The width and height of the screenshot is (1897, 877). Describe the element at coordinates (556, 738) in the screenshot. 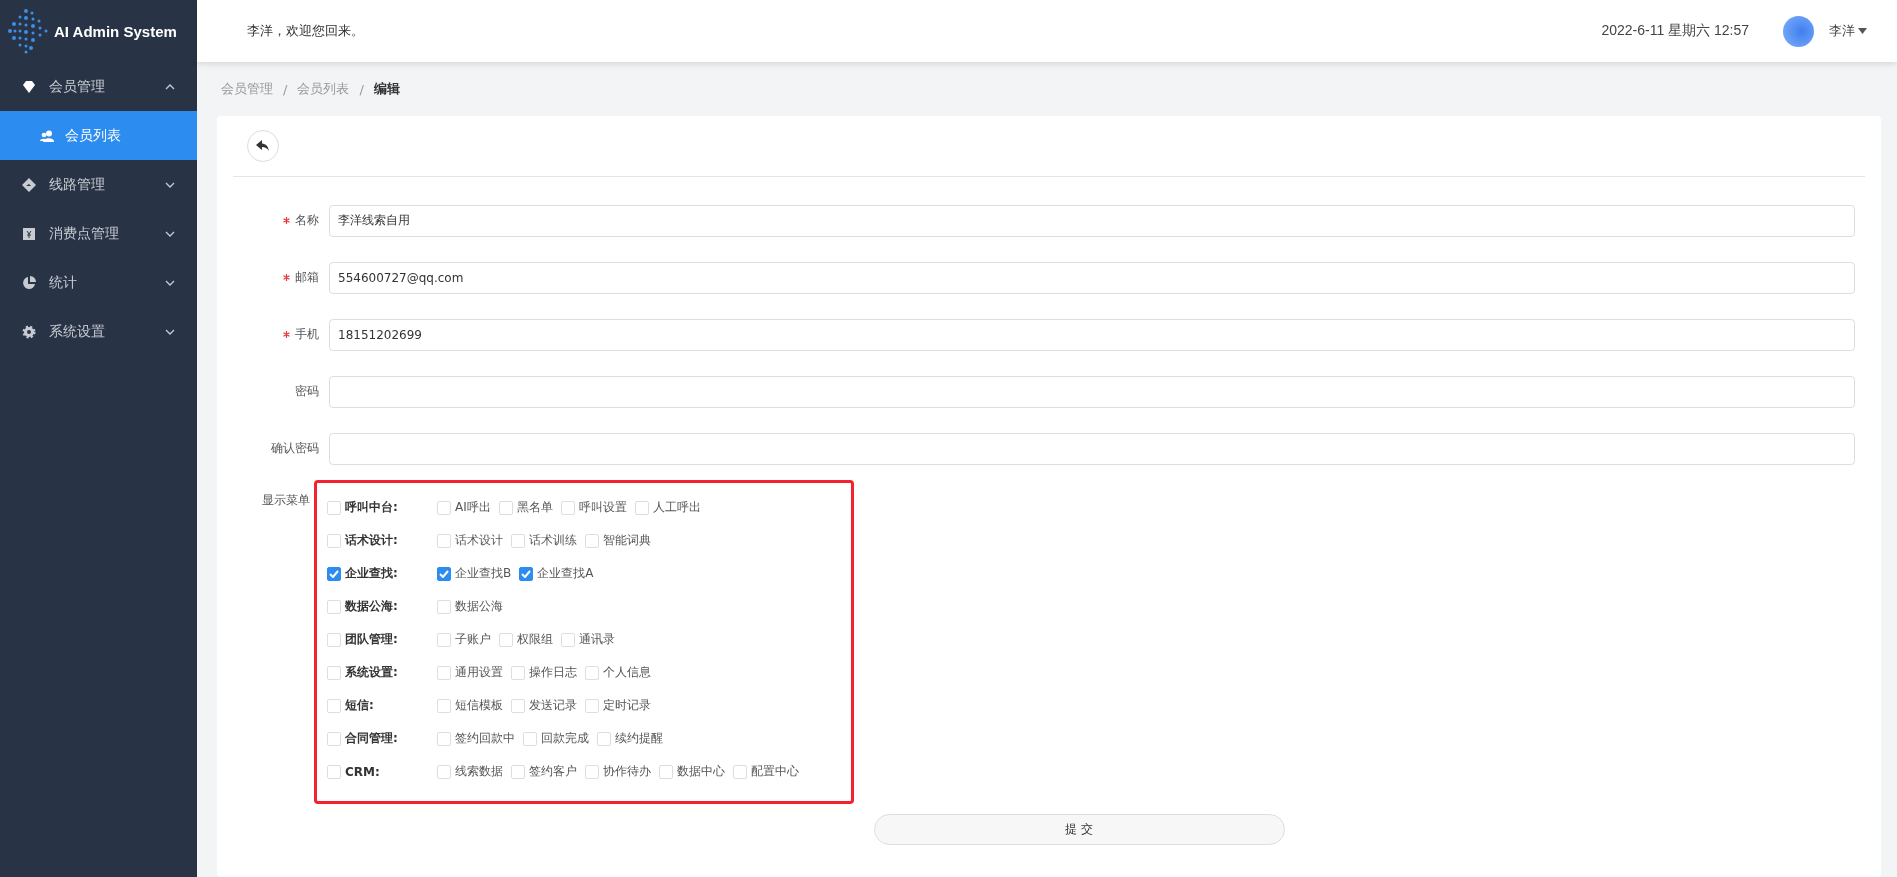

I see `option-checkbox: 回款完成` at that location.